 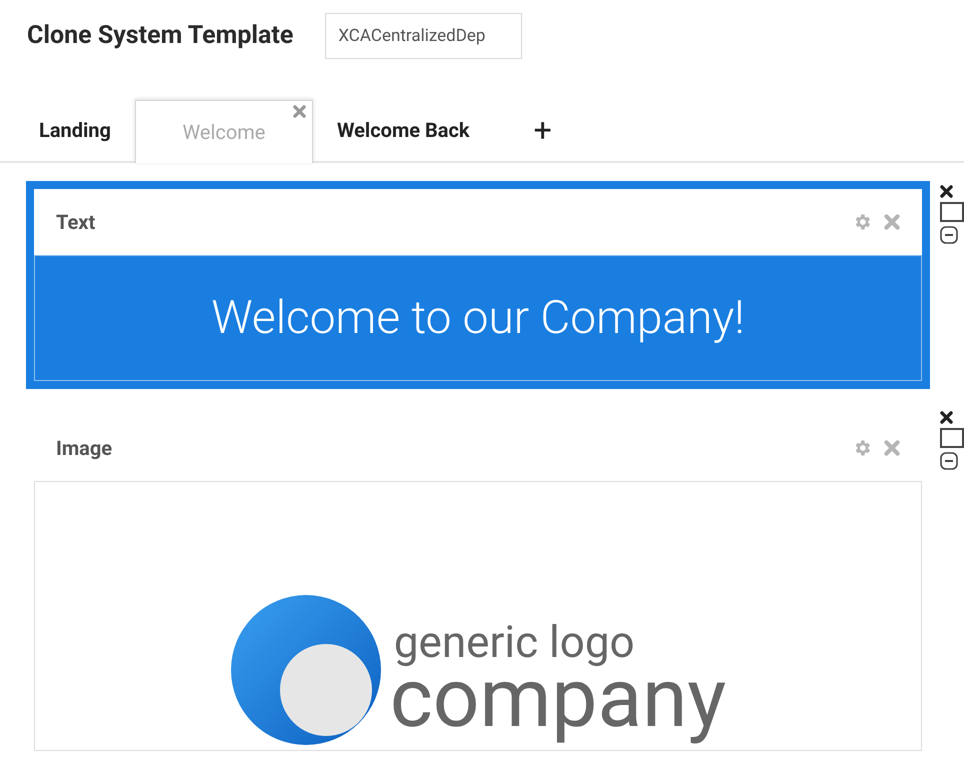 What do you see at coordinates (299, 111) in the screenshot?
I see `close-icon` at bounding box center [299, 111].